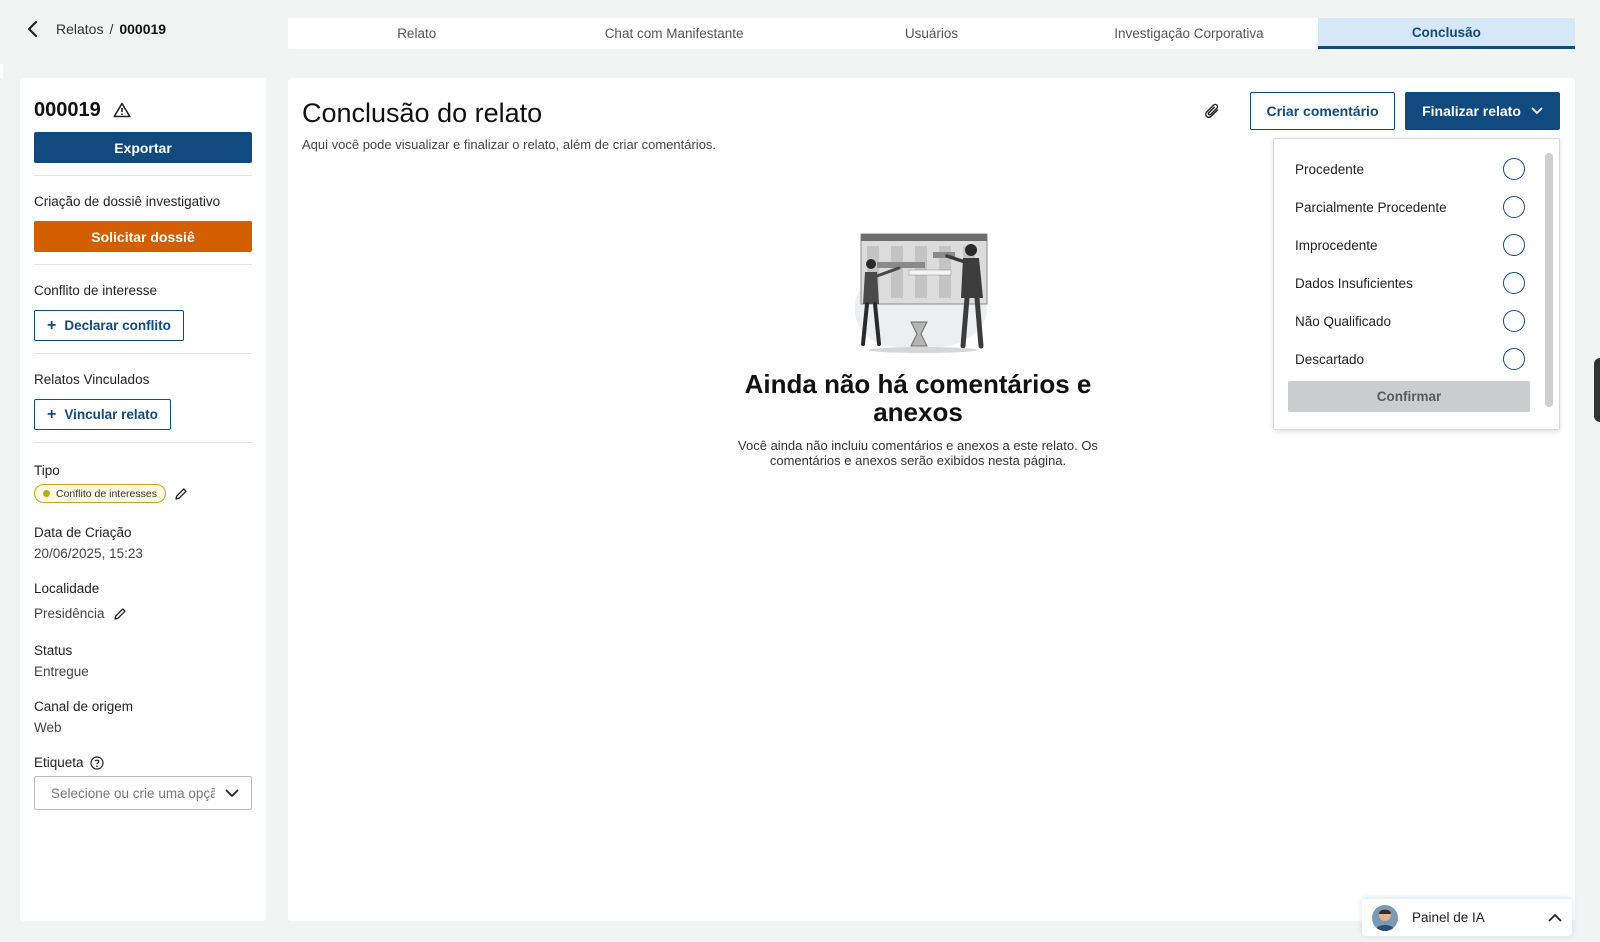 This screenshot has width=1600, height=942. Describe the element at coordinates (133, 793) in the screenshot. I see `tag-select-placeholder: Selecione ou crie uma opção` at that location.